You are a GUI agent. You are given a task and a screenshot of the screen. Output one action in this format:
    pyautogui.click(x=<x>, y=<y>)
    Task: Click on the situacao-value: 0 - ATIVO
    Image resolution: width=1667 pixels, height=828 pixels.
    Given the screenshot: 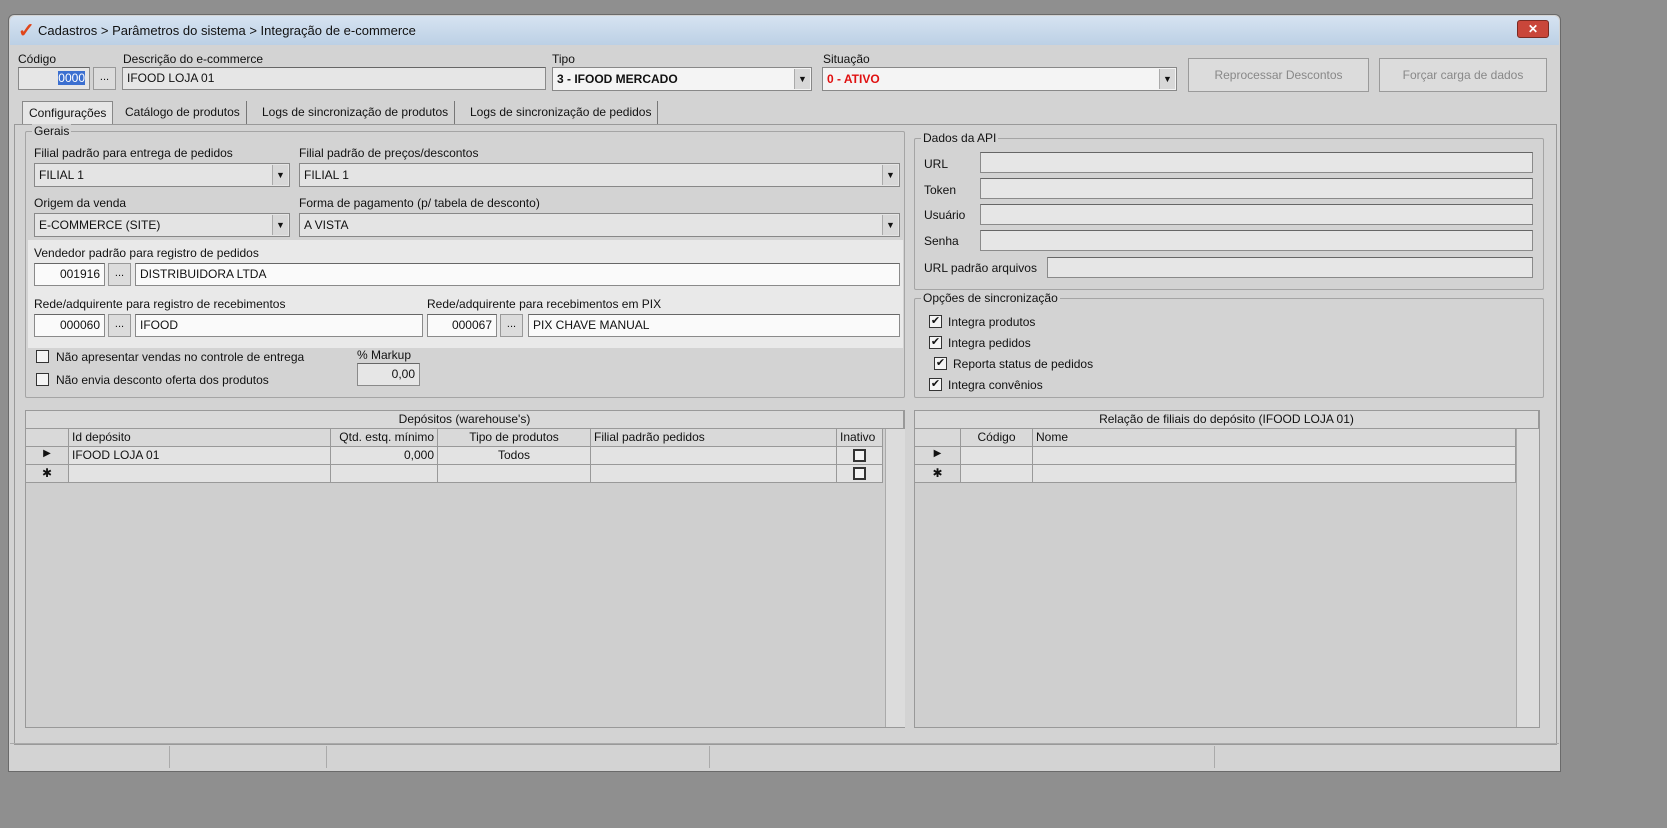 What is the action you would take?
    pyautogui.click(x=853, y=79)
    